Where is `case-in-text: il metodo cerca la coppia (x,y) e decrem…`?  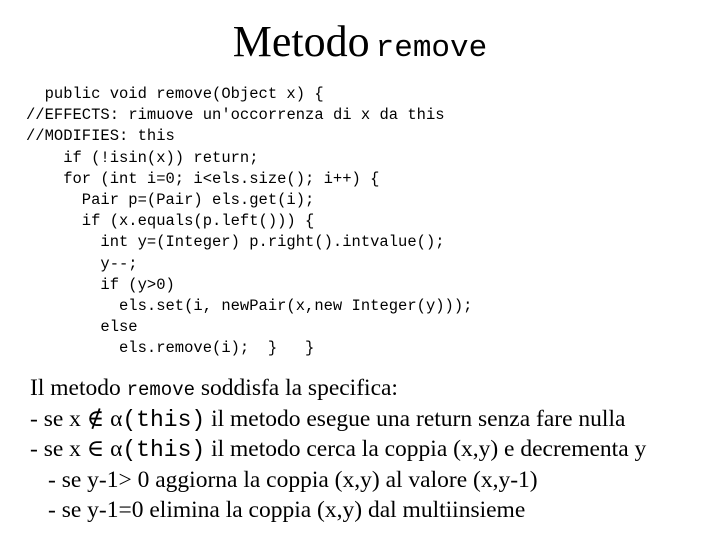 case-in-text: il metodo cerca la coppia (x,y) e decrem… is located at coordinates (426, 449).